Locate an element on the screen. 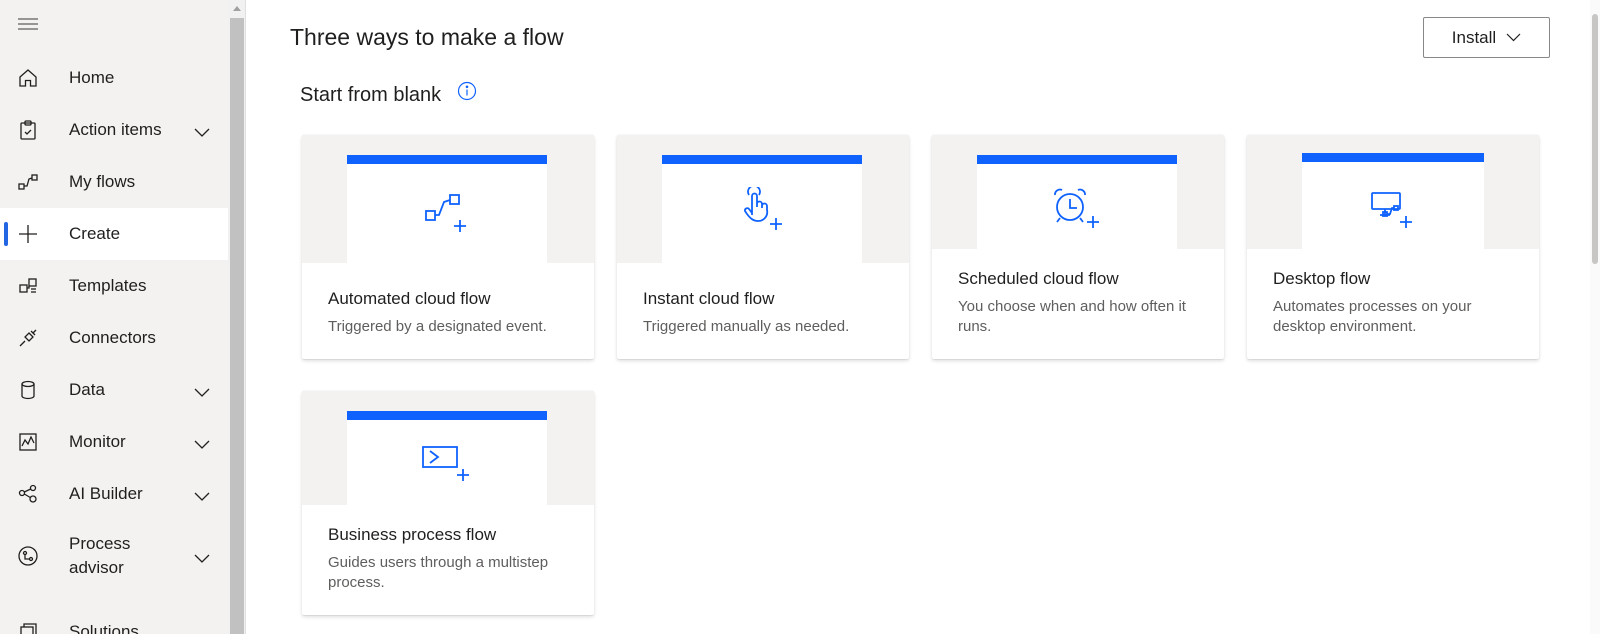 The image size is (1600, 634). ai-builder-icon is located at coordinates (28, 494).